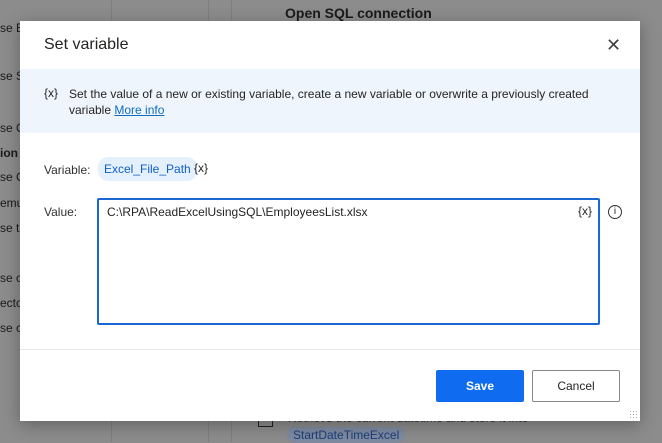 This screenshot has height=443, width=662. What do you see at coordinates (613, 45) in the screenshot?
I see `close-icon: ✕` at bounding box center [613, 45].